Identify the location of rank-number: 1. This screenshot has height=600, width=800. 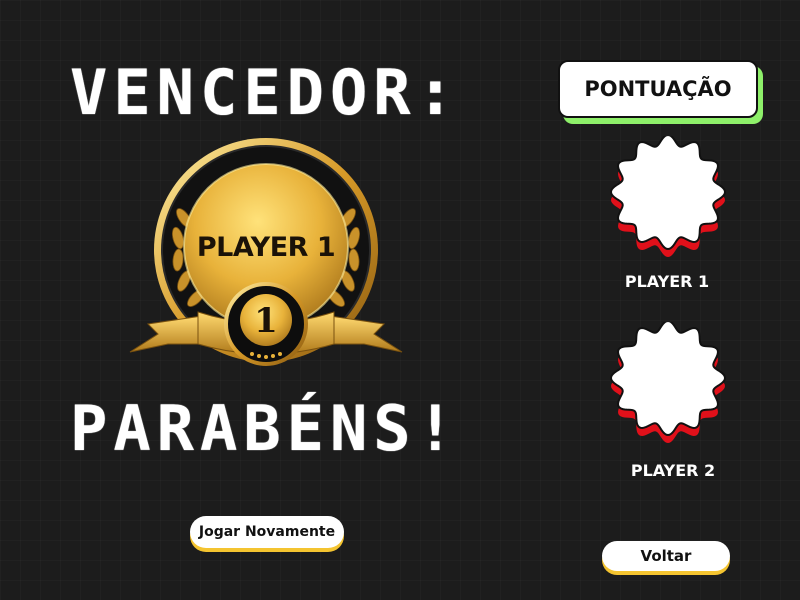
(266, 321).